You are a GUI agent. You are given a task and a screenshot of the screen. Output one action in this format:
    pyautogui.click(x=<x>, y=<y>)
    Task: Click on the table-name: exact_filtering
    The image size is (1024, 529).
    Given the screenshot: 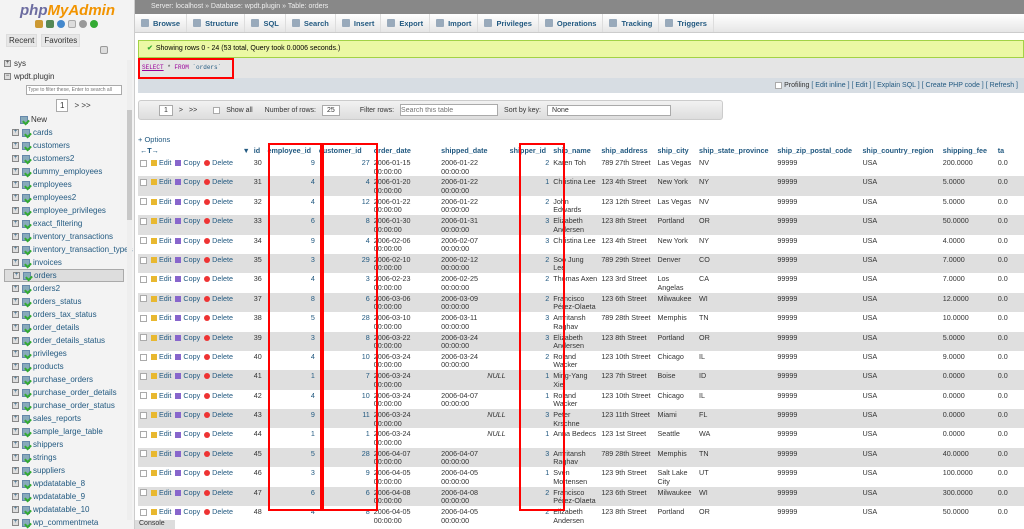 What is the action you would take?
    pyautogui.click(x=57, y=223)
    